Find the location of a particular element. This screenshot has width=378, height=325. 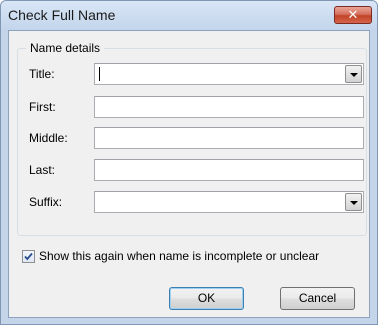

close-icon: ✕ is located at coordinates (353, 14).